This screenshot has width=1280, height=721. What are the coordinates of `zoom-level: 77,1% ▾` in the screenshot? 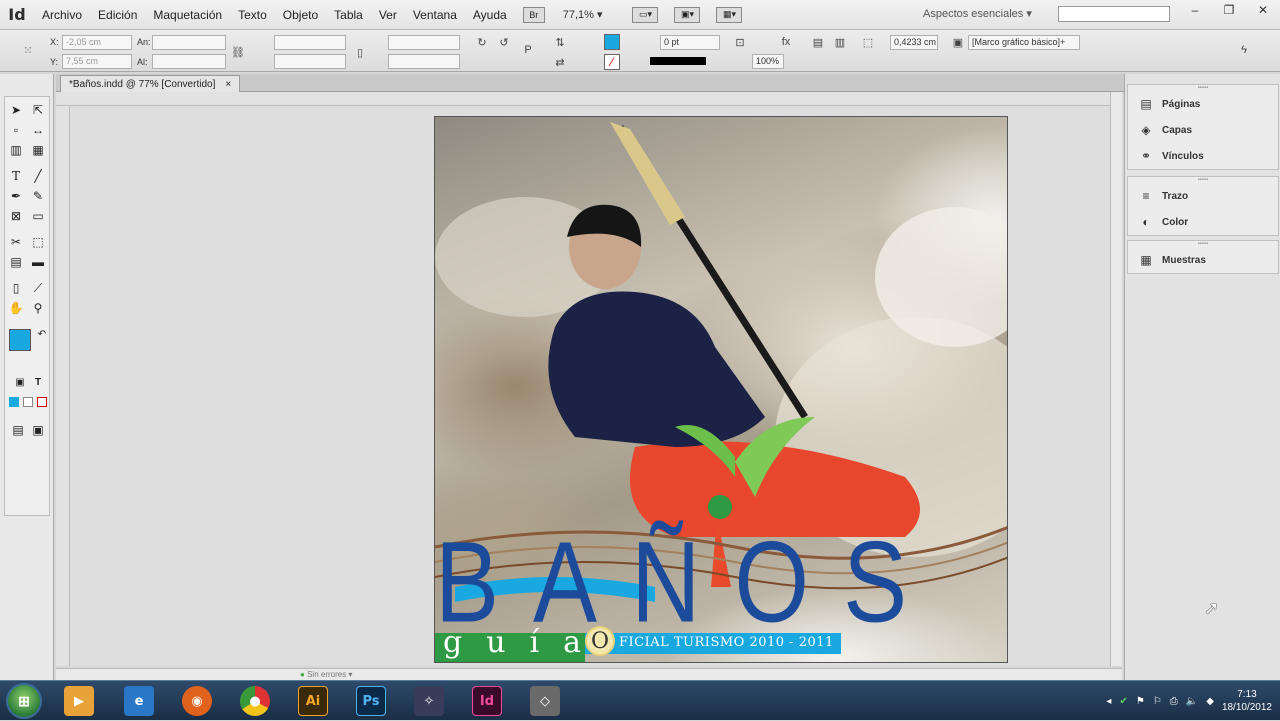 It's located at (583, 14).